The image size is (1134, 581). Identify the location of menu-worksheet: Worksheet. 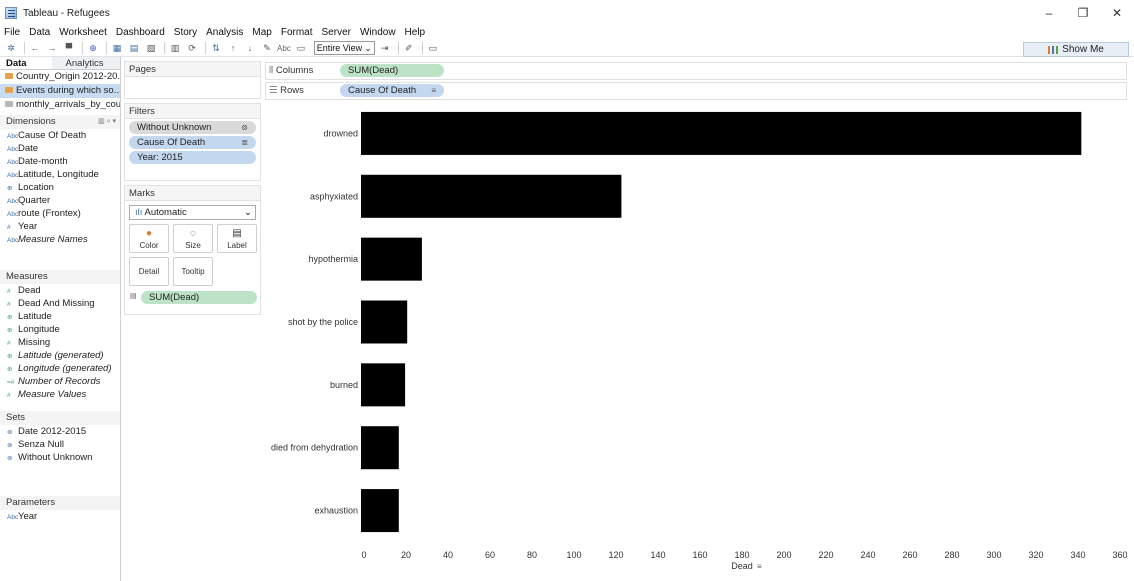
(83, 32).